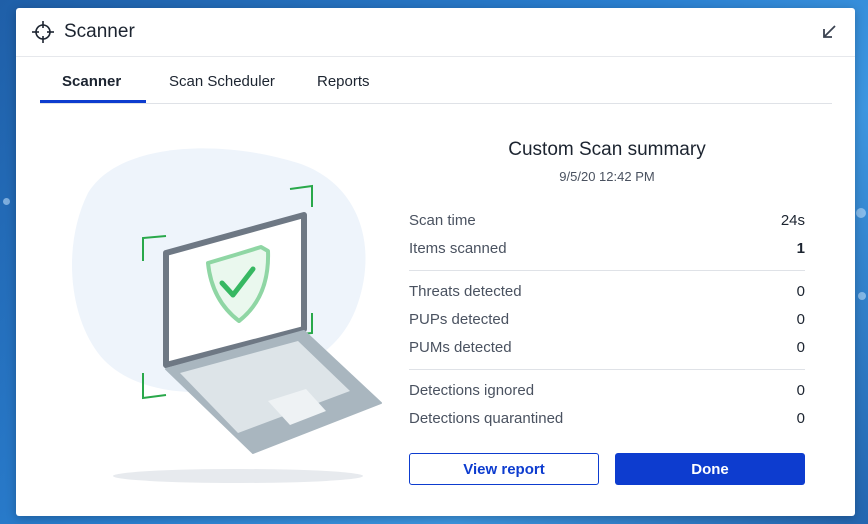 This screenshot has height=524, width=868. What do you see at coordinates (504, 469) in the screenshot?
I see `view-report-button: View report` at bounding box center [504, 469].